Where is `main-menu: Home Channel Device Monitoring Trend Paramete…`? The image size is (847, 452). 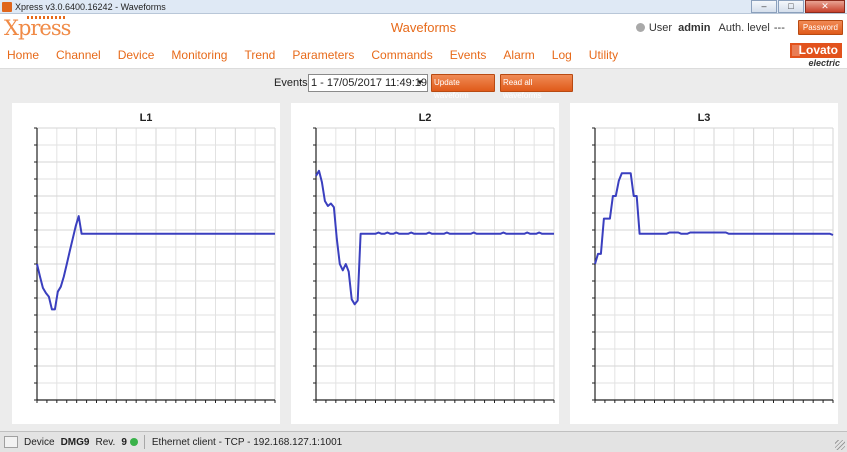
main-menu: Home Channel Device Monitoring Trend Paramete… is located at coordinates (321, 55).